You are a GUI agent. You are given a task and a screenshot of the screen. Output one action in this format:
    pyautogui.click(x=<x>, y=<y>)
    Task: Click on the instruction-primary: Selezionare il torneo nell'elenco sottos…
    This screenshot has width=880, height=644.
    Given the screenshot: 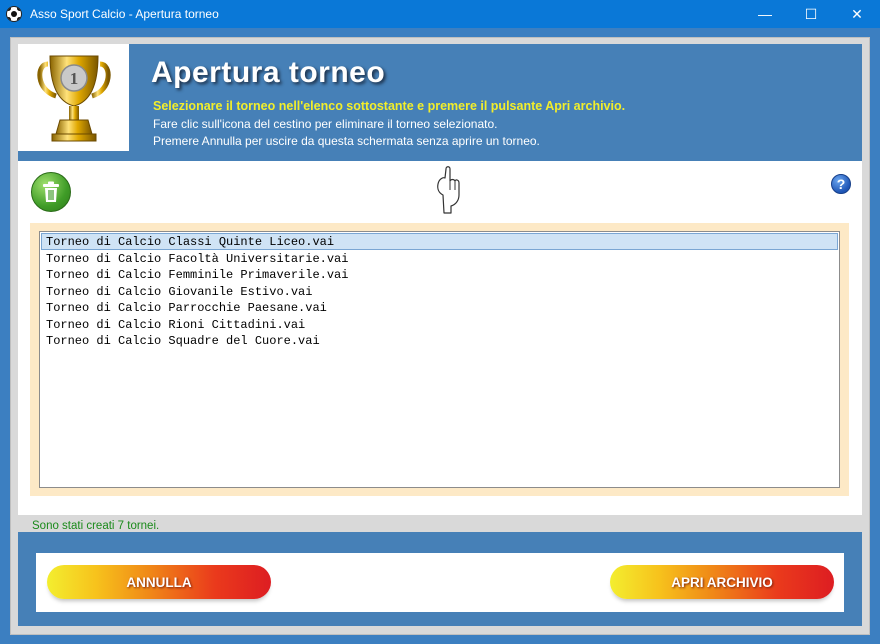 What is the action you would take?
    pyautogui.click(x=389, y=106)
    